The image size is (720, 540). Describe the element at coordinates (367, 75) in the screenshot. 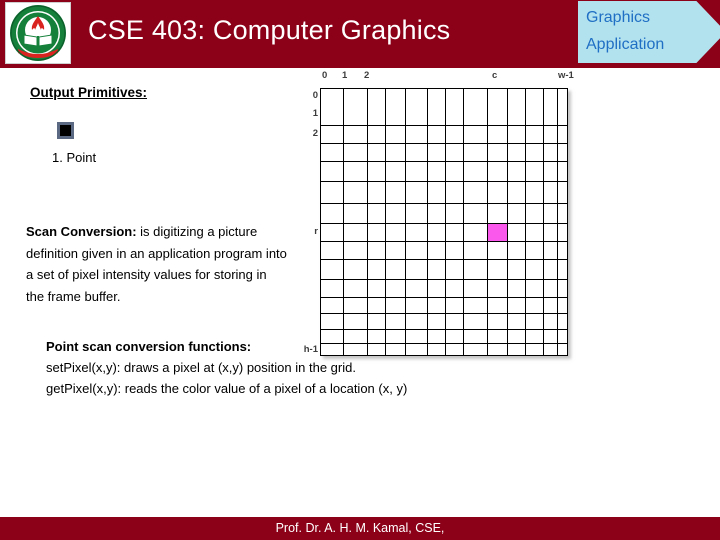

I see `grid-column-label: 2` at that location.